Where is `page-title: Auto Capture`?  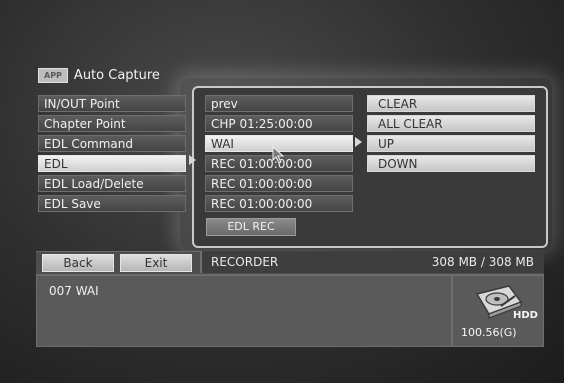 page-title: Auto Capture is located at coordinates (116, 75).